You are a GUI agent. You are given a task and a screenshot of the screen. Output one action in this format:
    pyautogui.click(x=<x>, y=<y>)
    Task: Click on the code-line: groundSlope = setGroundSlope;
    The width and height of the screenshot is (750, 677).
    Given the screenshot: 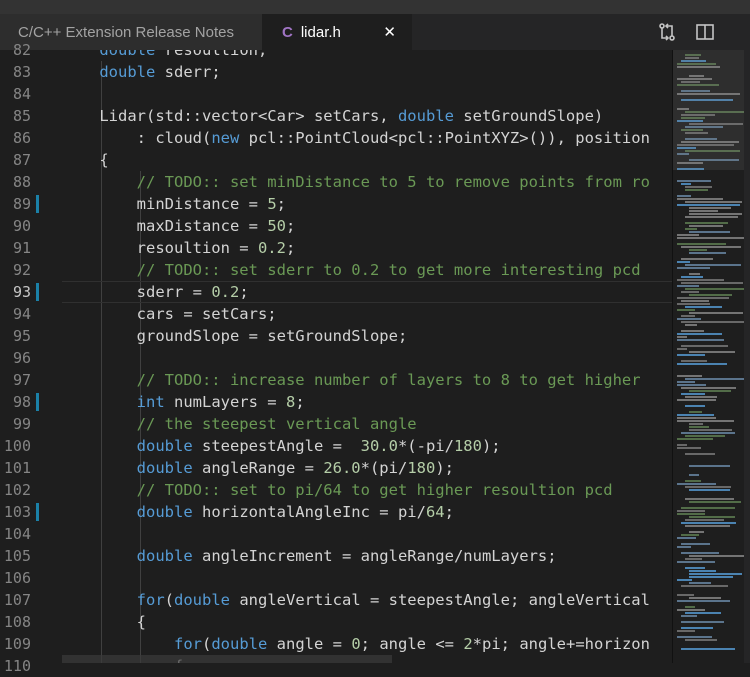 What is the action you would take?
    pyautogui.click(x=235, y=336)
    